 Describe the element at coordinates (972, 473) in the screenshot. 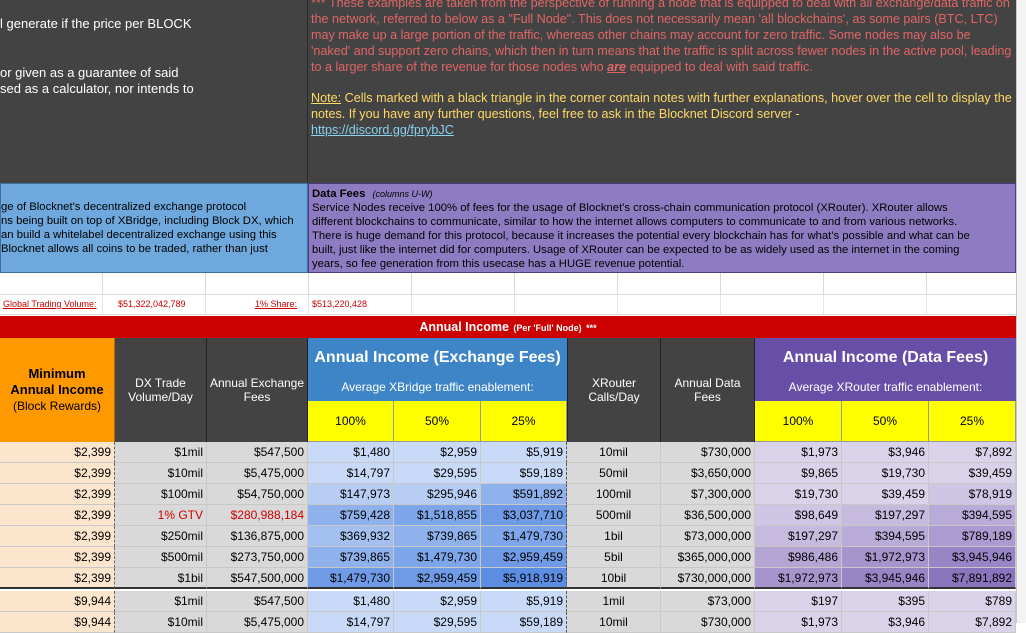

I see `data-25-cell: $39,459` at that location.